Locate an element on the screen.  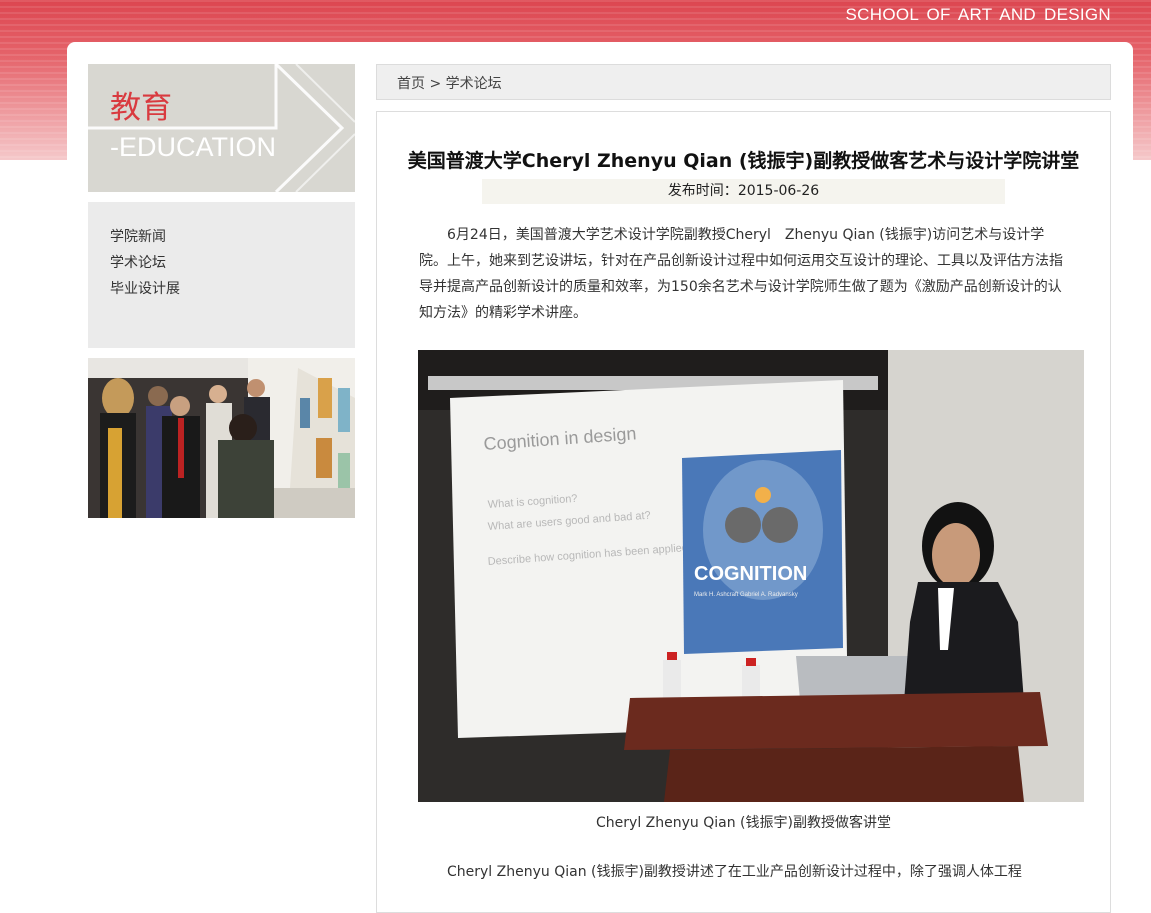
book-title: COGNITION is located at coordinates (750, 574).